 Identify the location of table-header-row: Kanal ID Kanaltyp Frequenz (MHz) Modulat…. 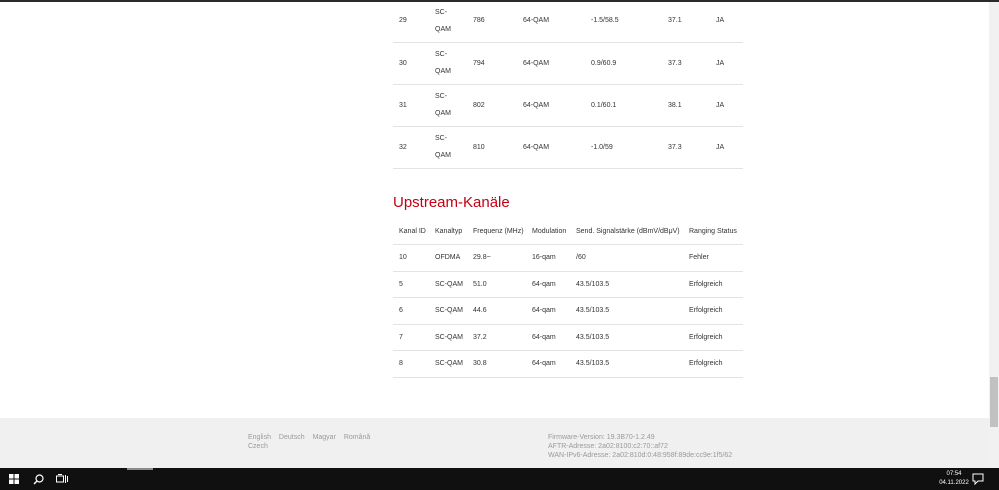
(568, 231).